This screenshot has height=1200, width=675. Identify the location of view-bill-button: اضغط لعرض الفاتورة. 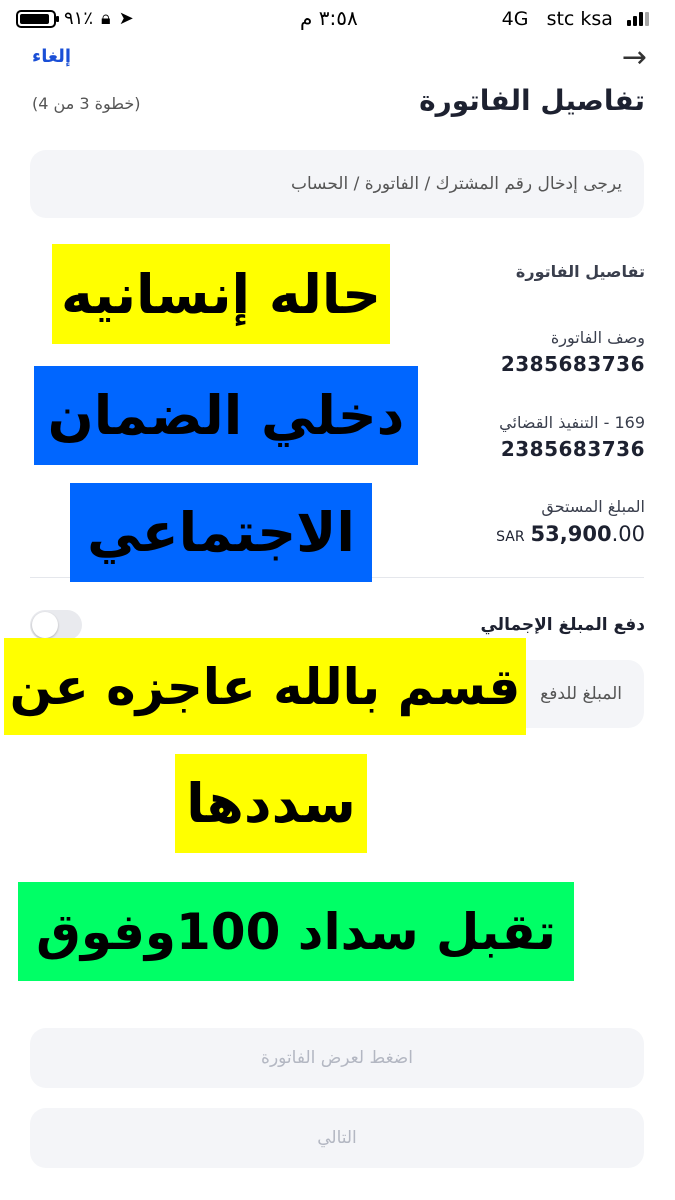
(337, 1058).